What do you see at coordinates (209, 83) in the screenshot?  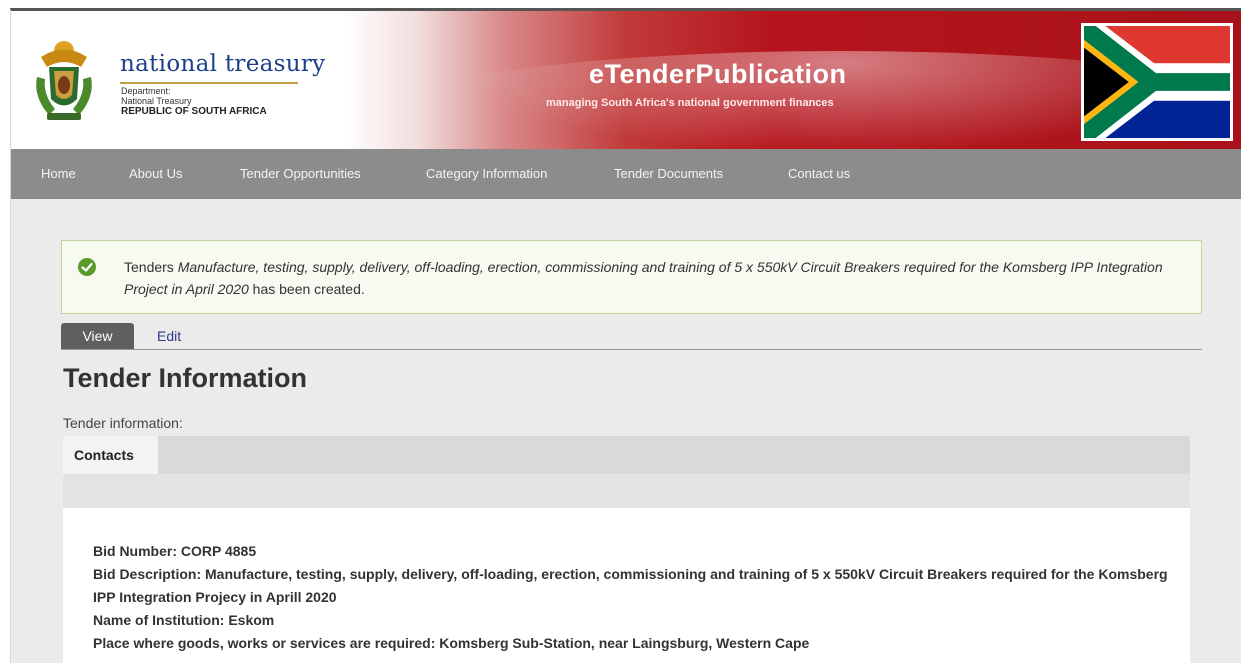 I see `brand-rule` at bounding box center [209, 83].